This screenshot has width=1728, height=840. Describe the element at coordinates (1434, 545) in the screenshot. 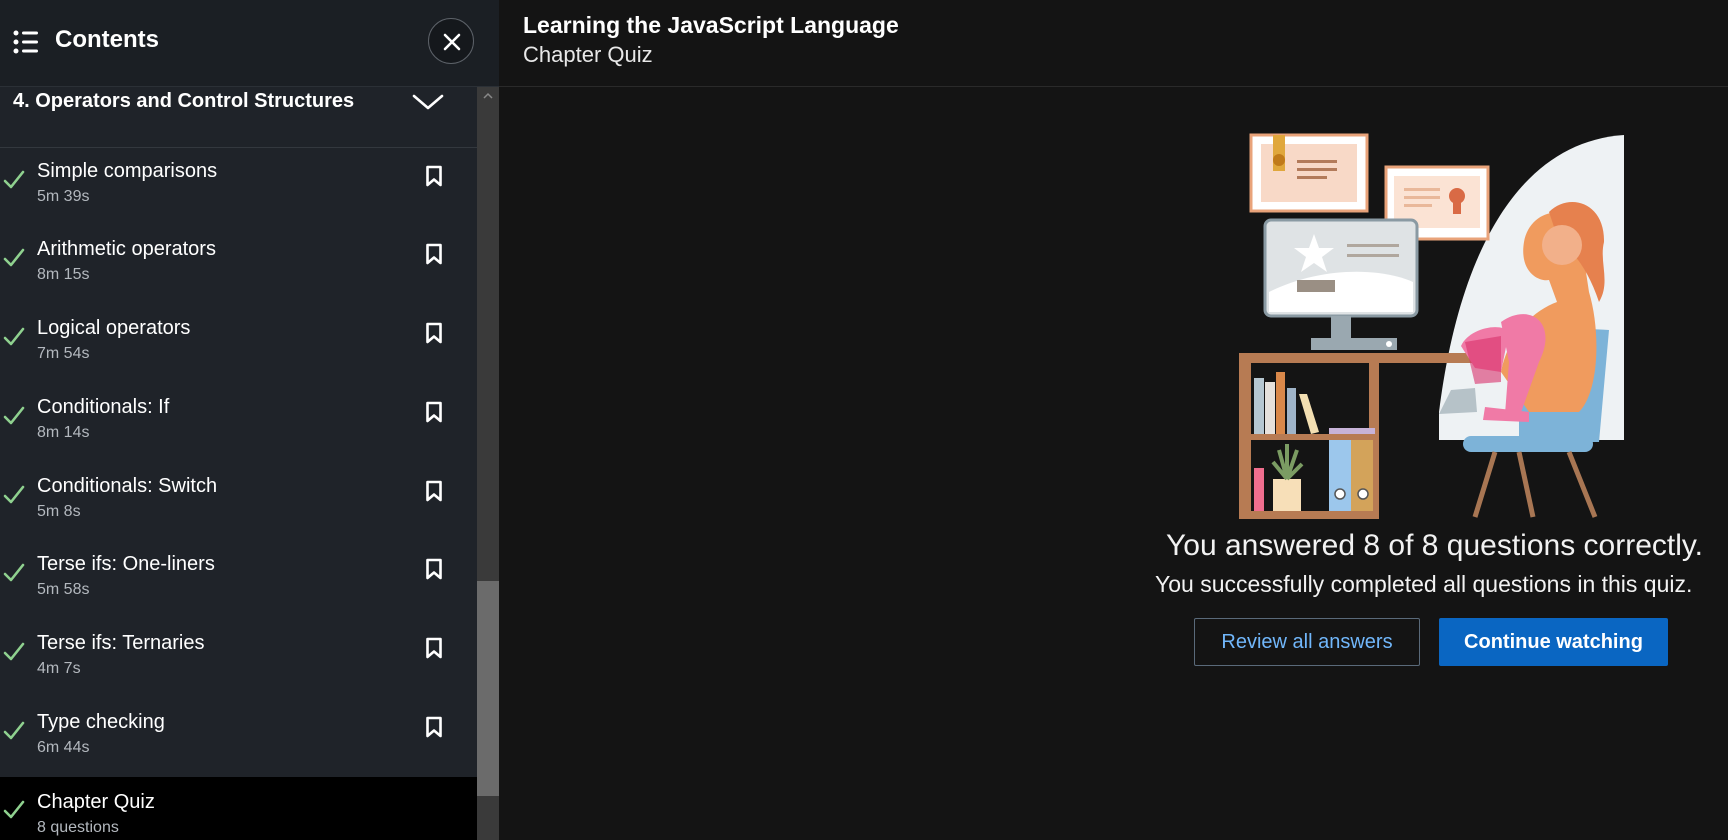

I see `result-headline: You answered 8 of 8 questions correctly.` at that location.